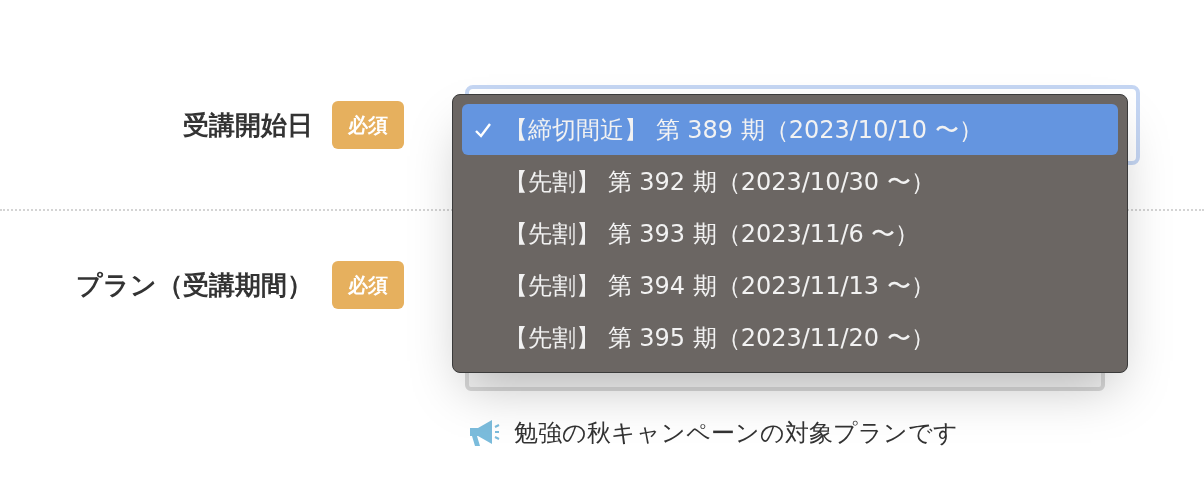  I want to click on field-label: 受講開始日, so click(248, 125).